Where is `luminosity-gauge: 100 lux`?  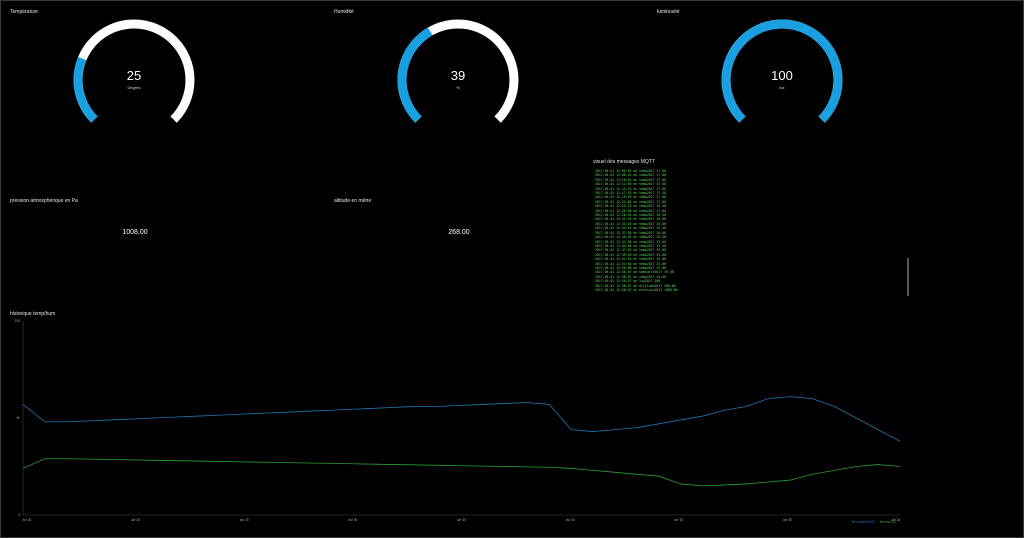 luminosity-gauge: 100 lux is located at coordinates (782, 73).